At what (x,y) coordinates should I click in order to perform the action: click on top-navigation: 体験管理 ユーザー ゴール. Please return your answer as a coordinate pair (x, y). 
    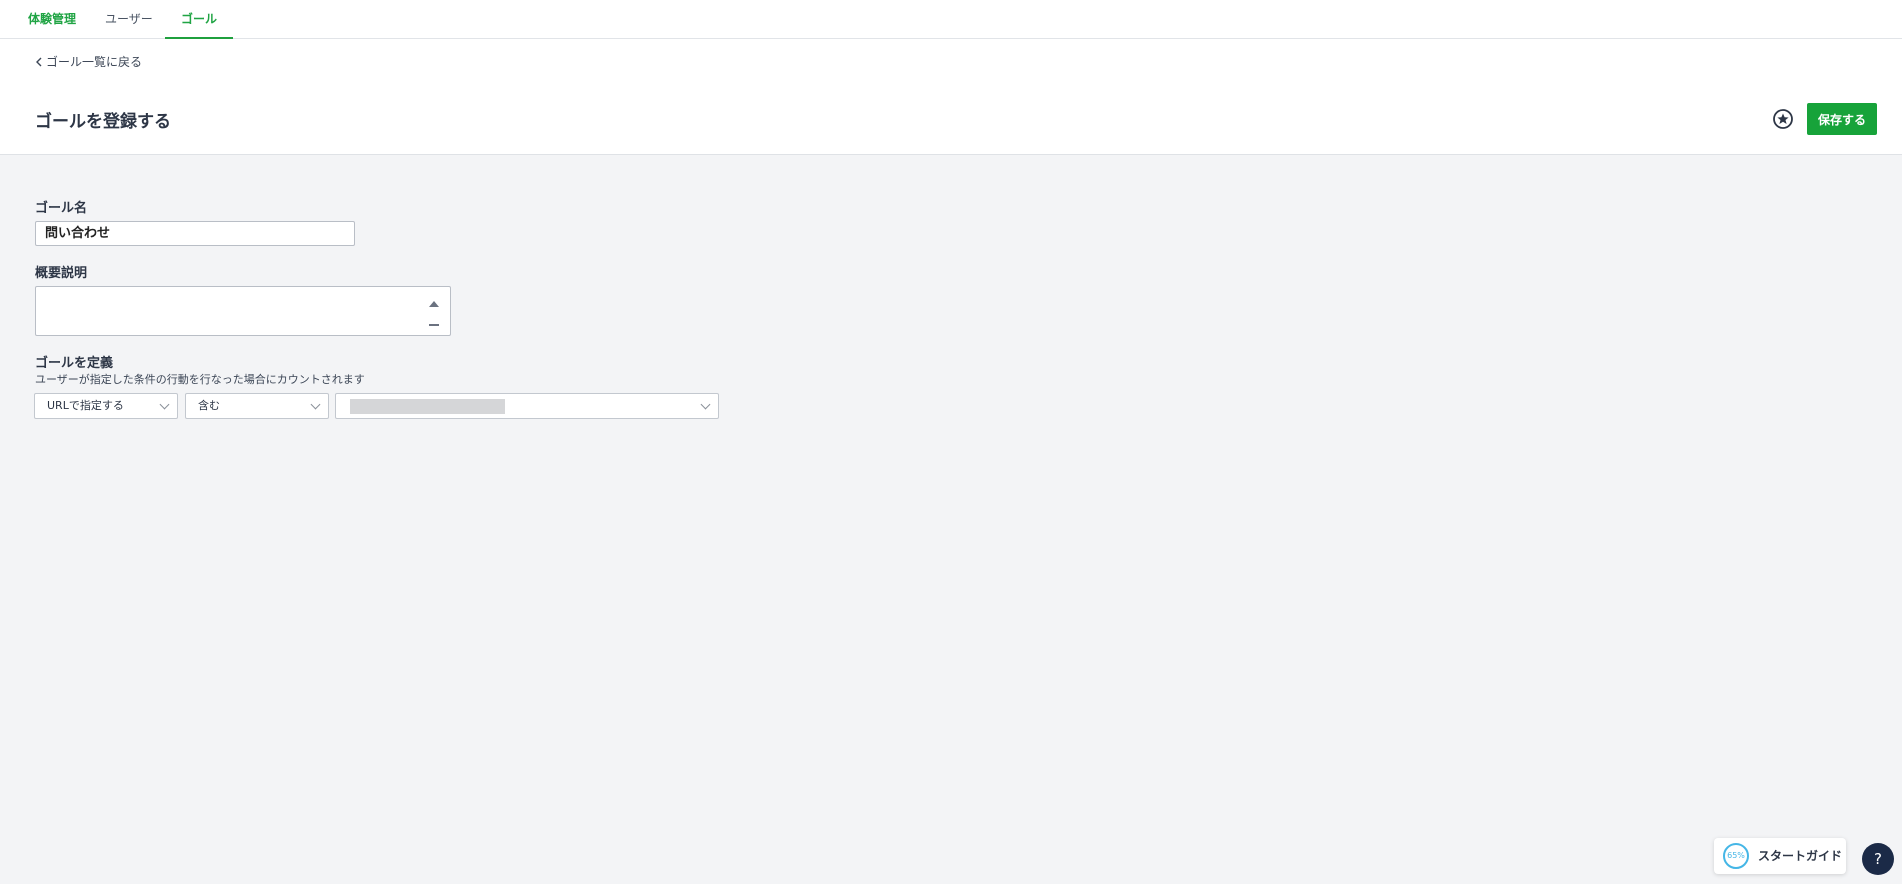
    Looking at the image, I should click on (951, 20).